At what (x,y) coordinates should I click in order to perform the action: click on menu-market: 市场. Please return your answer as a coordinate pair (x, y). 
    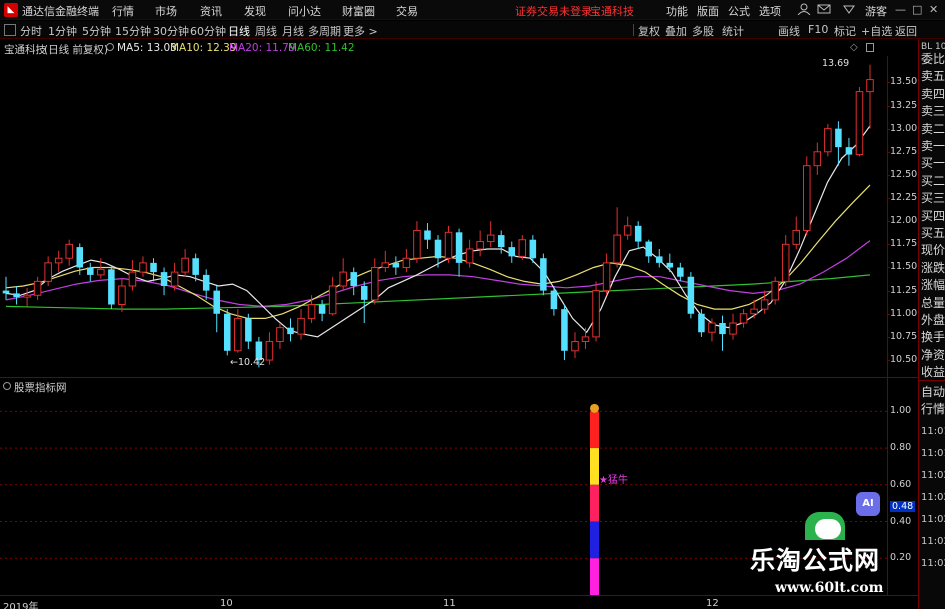
    Looking at the image, I should click on (166, 11).